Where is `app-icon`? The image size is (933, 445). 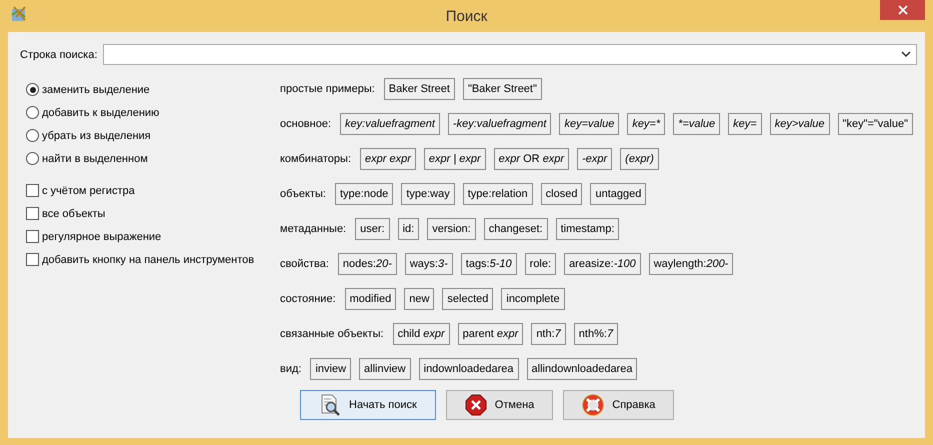
app-icon is located at coordinates (19, 14).